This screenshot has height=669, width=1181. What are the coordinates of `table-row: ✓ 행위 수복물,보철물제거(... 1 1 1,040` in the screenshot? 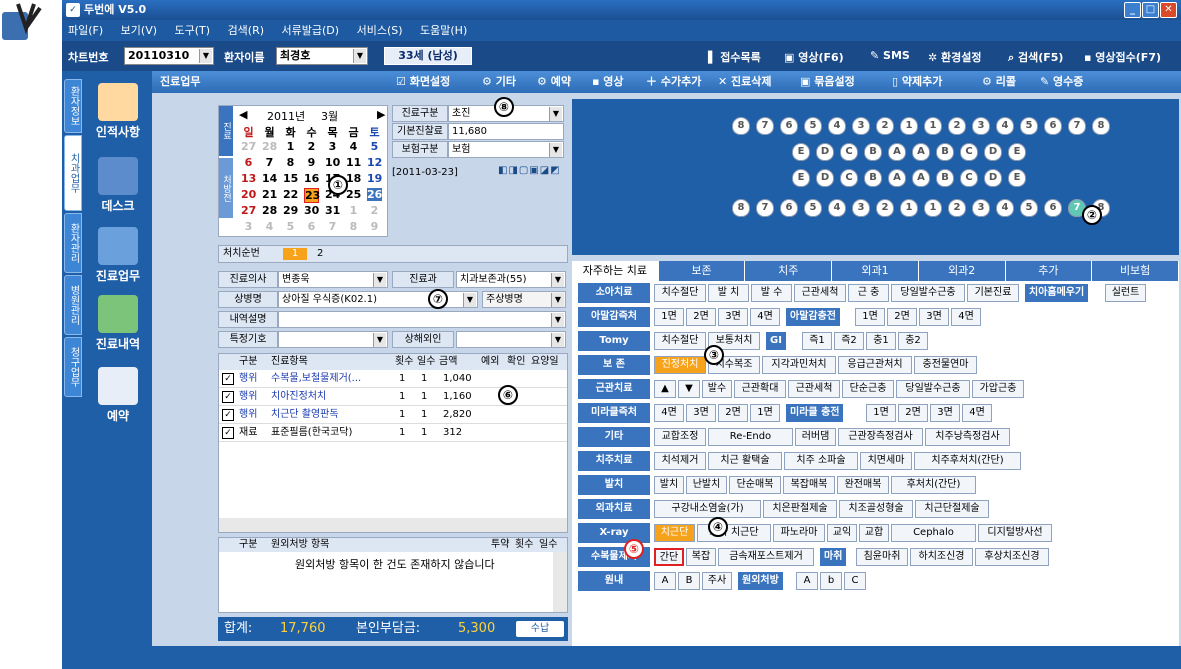 It's located at (393, 379).